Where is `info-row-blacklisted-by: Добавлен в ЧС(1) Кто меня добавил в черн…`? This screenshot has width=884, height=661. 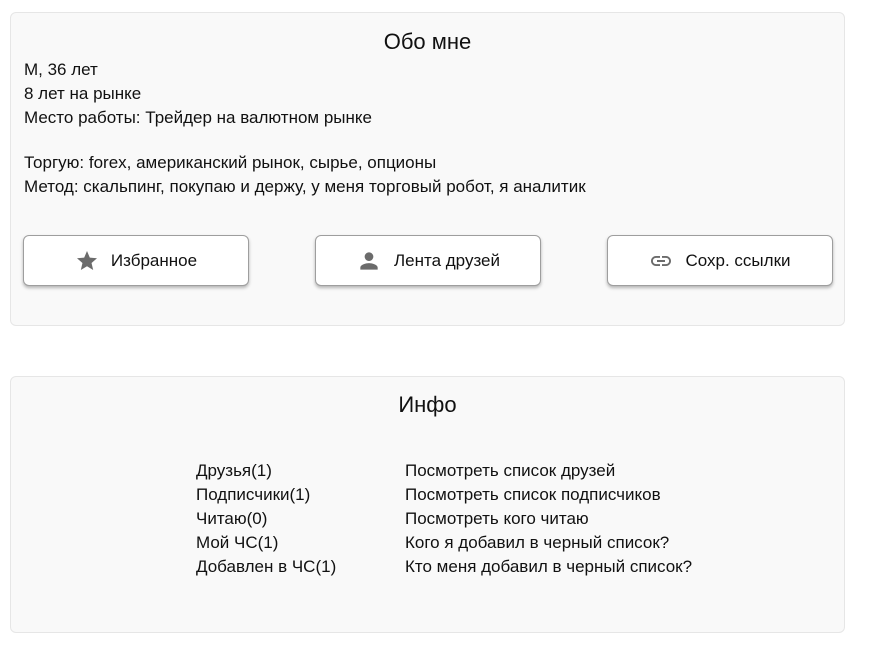
info-row-blacklisted-by: Добавлен в ЧС(1) Кто меня добавил в черн… is located at coordinates (444, 567).